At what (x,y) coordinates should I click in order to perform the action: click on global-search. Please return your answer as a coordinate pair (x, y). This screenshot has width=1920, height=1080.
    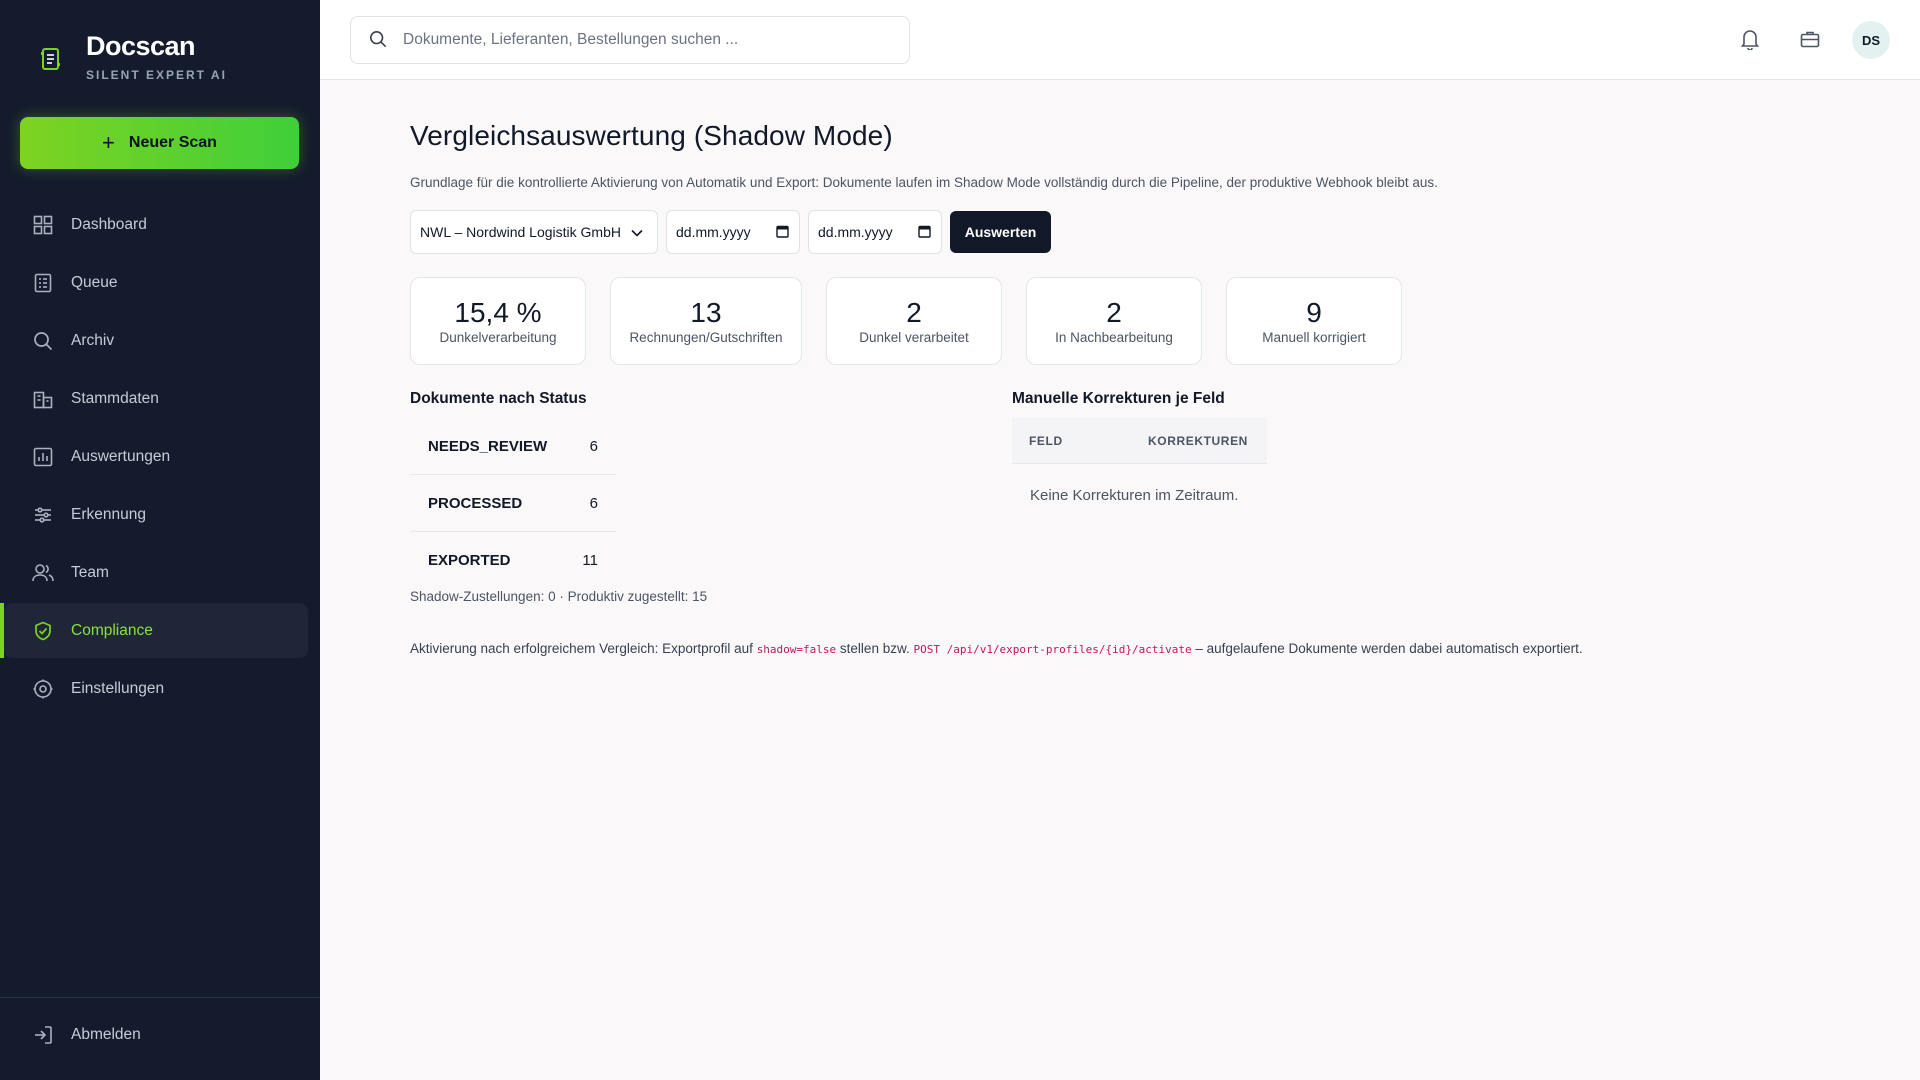
    Looking at the image, I should click on (630, 40).